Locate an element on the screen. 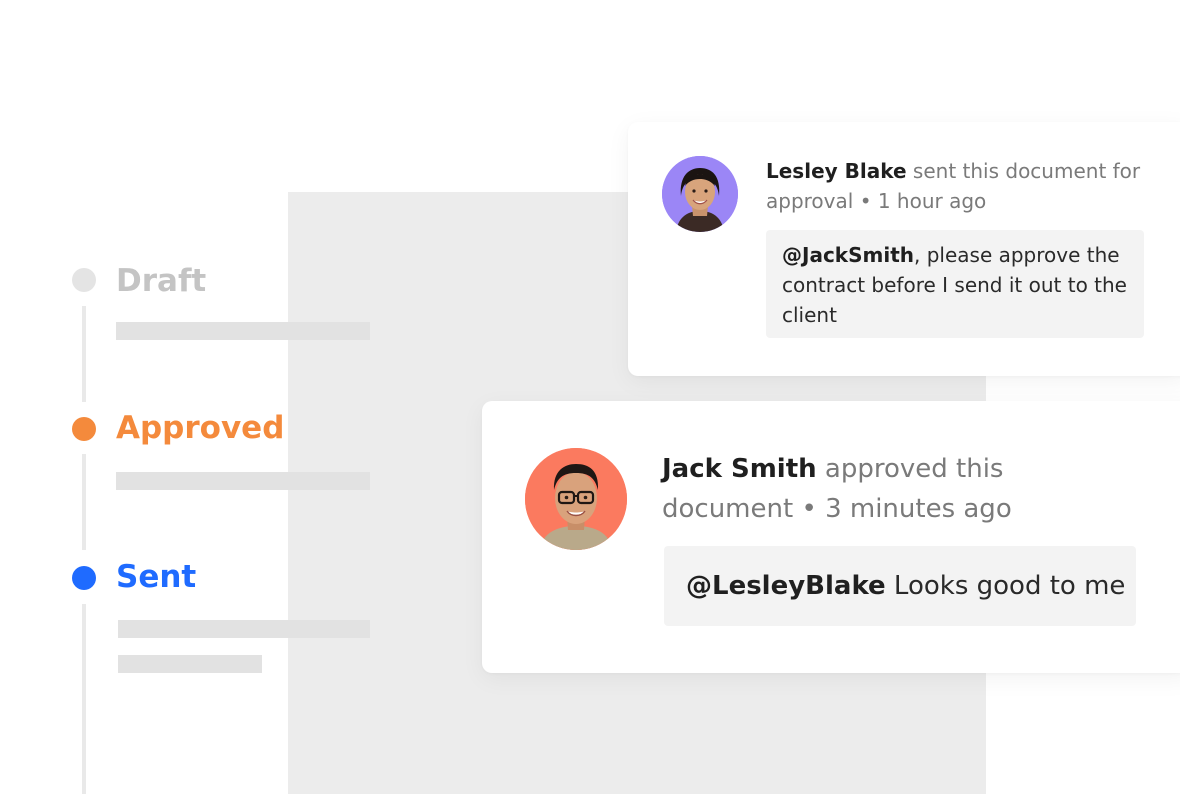 The image size is (1180, 794). timeline-dot-draft is located at coordinates (84, 280).